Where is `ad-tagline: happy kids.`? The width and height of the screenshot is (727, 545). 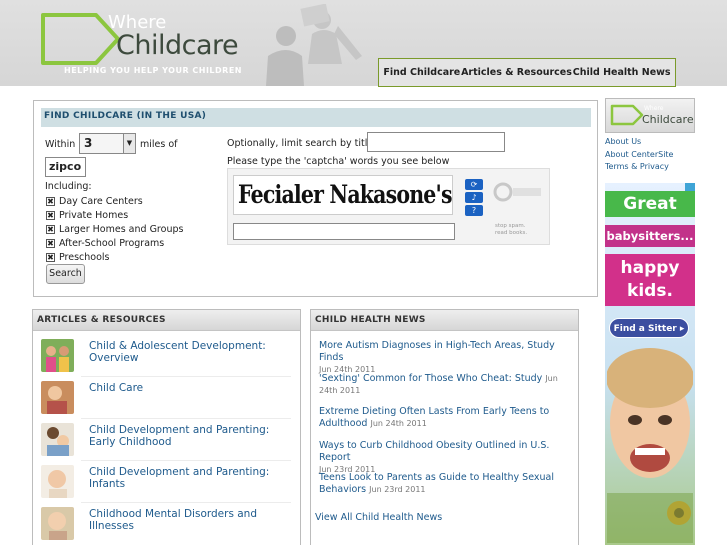
ad-tagline: happy kids. is located at coordinates (650, 280).